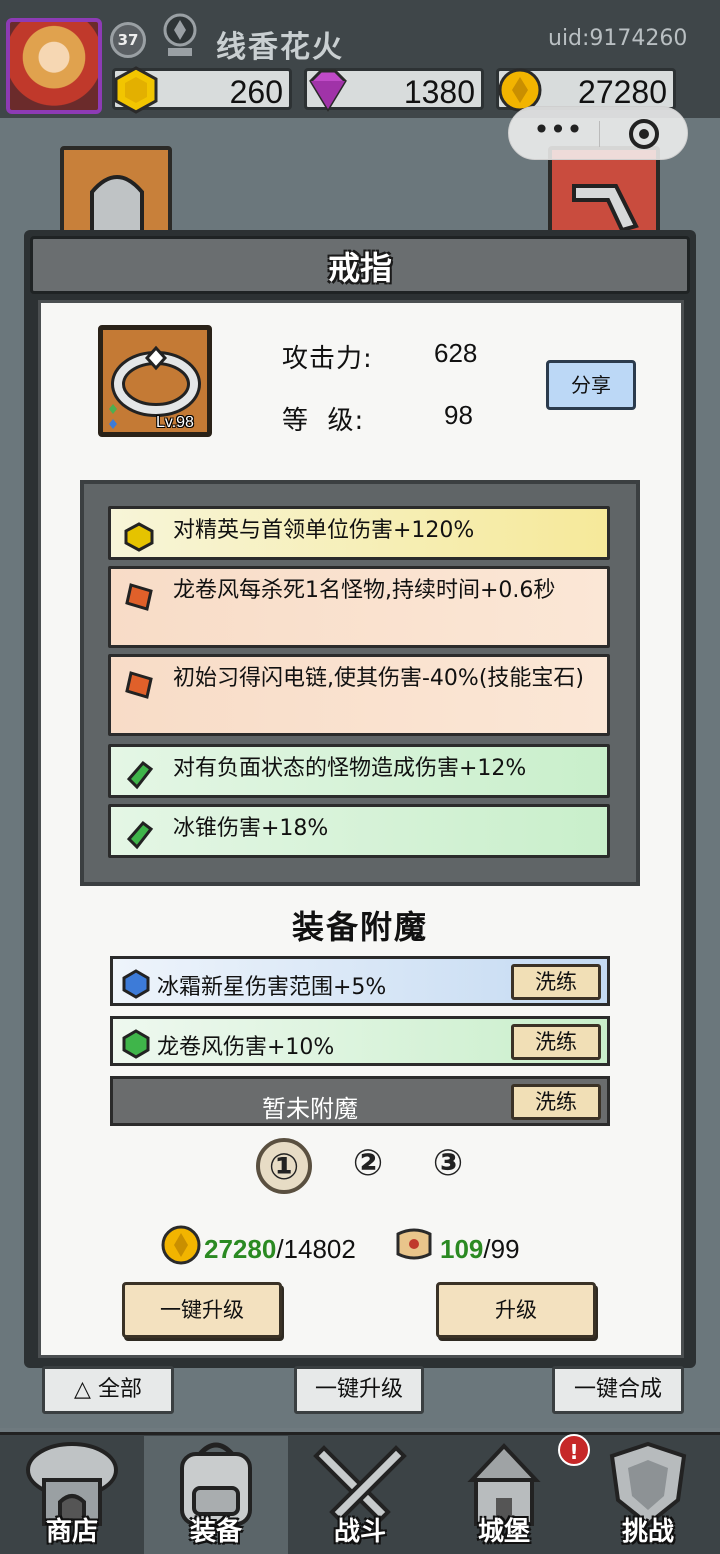 Image resolution: width=720 pixels, height=1554 pixels. Describe the element at coordinates (256, 92) in the screenshot. I see `gold-bar-value: 260` at that location.